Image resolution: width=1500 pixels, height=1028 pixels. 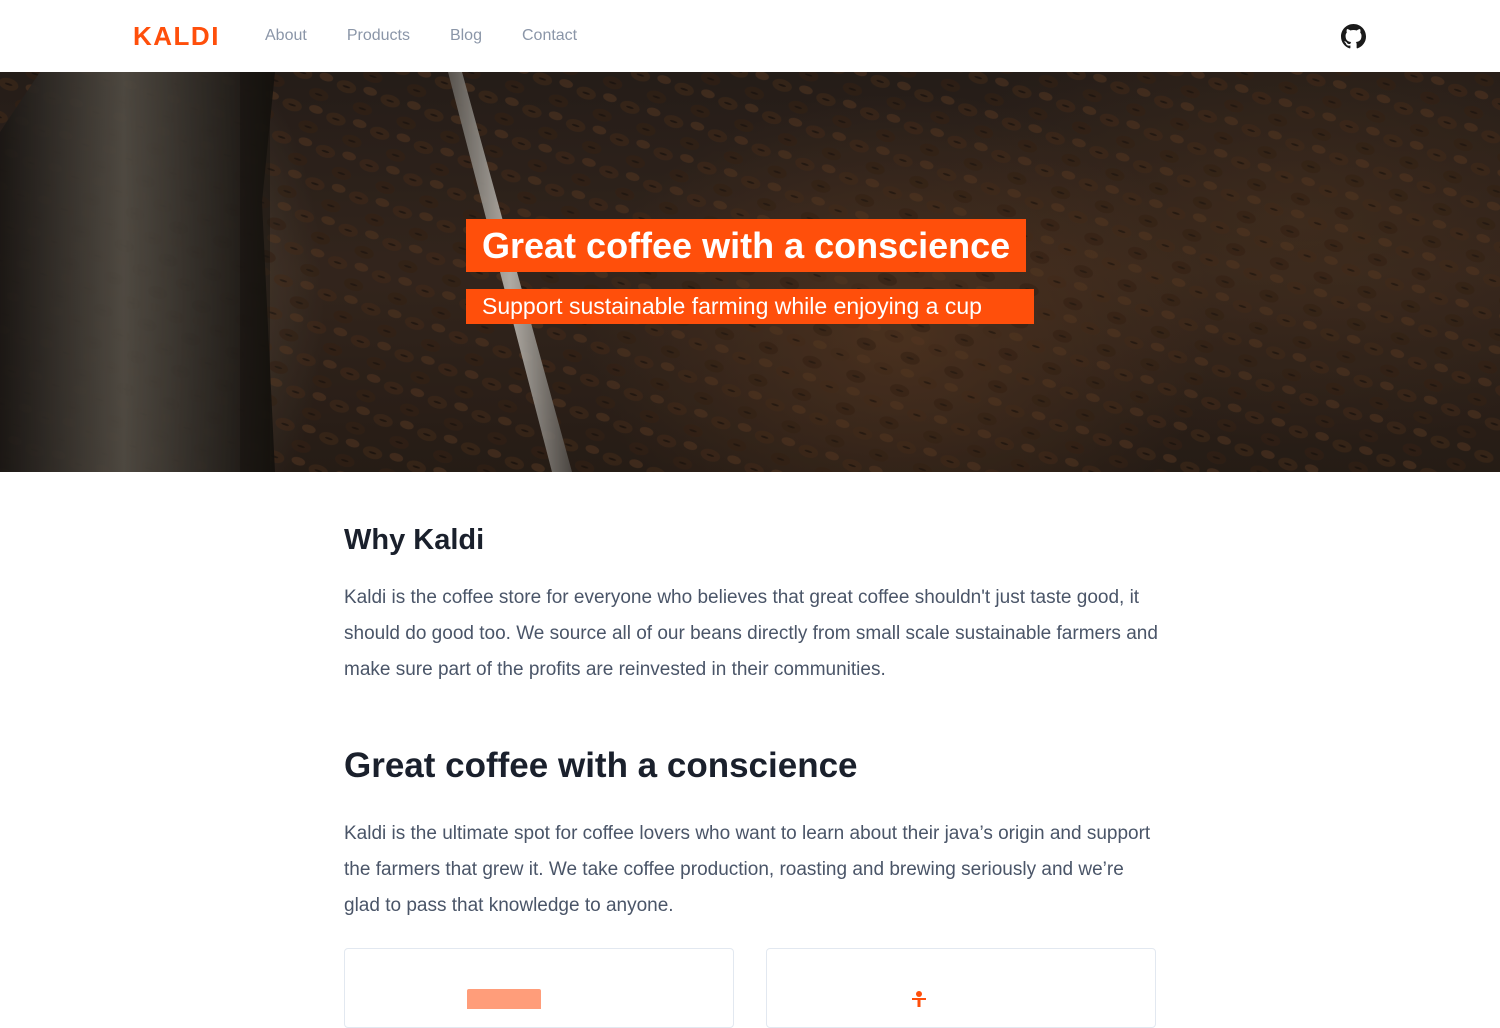 What do you see at coordinates (750, 36) in the screenshot?
I see `navbar: KALDI About Products Blog Contact` at bounding box center [750, 36].